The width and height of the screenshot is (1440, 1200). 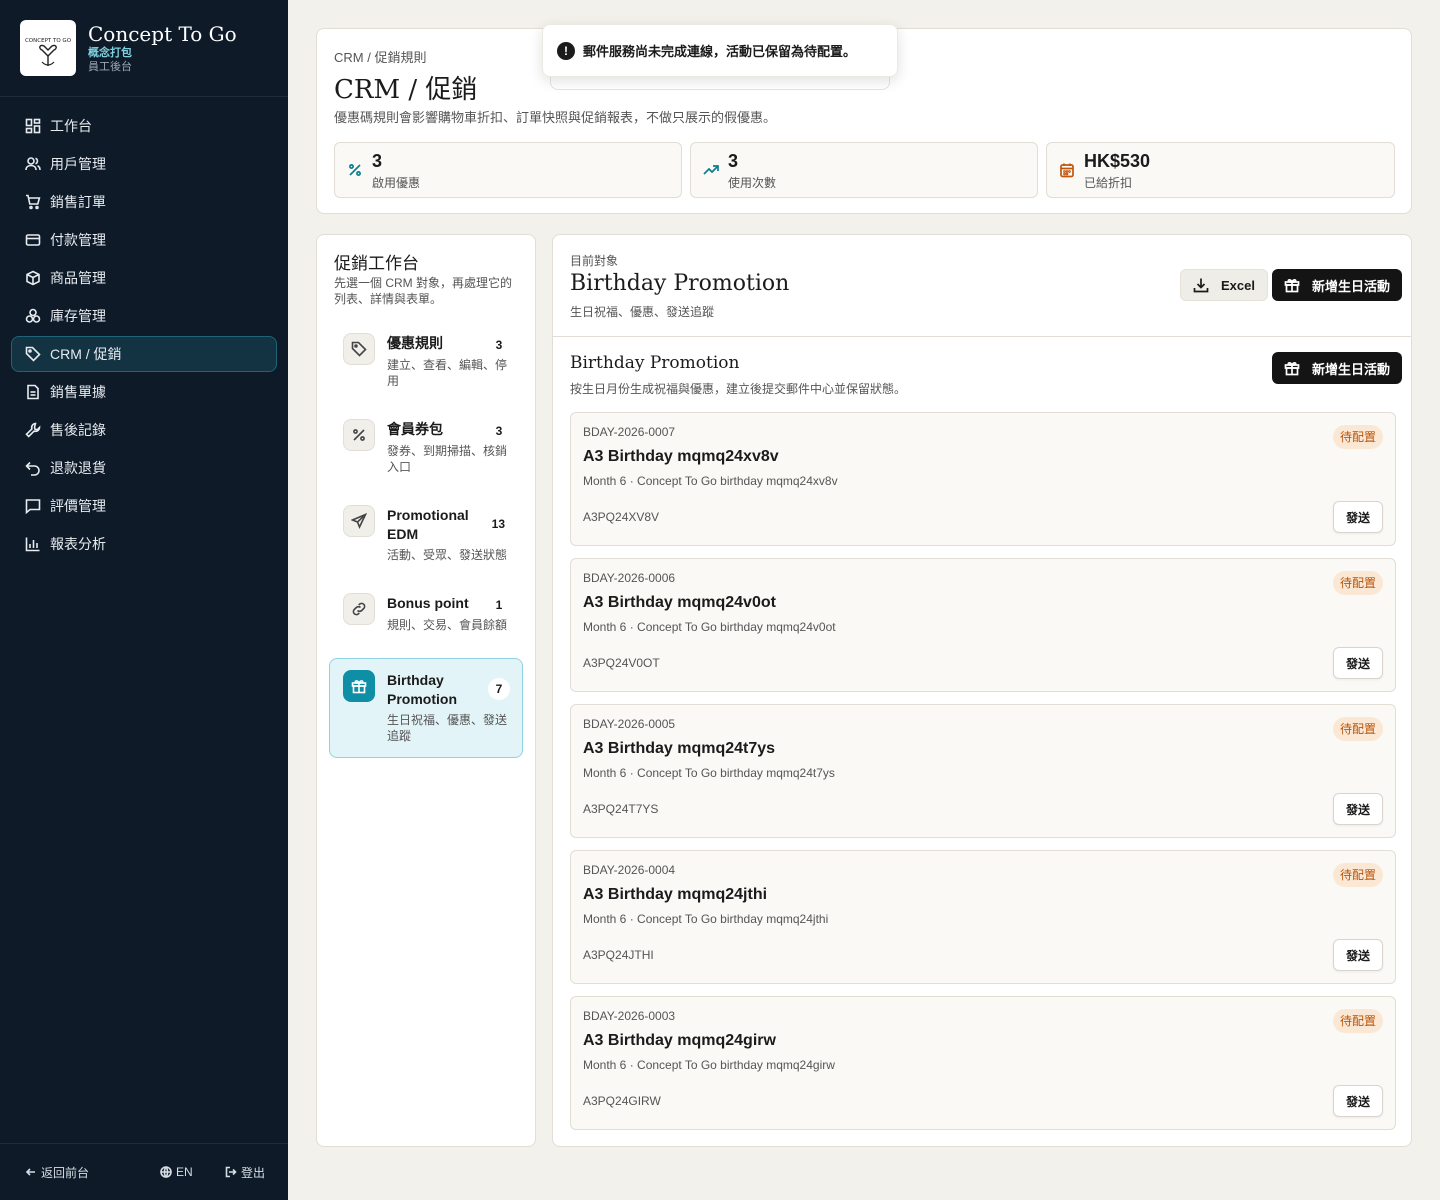 What do you see at coordinates (426, 708) in the screenshot?
I see `workbench-item-birthday-promotion: Birthday Promotion 生日祝福、優惠、發送追蹤 7` at bounding box center [426, 708].